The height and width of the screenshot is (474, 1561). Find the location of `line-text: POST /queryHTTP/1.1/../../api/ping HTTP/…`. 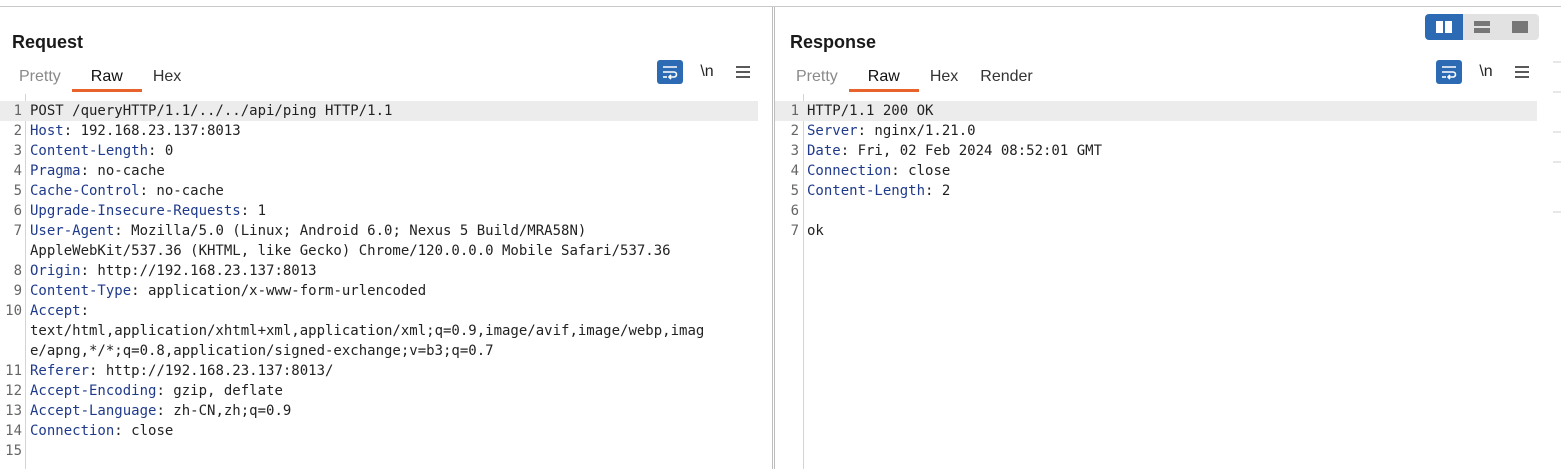

line-text: POST /queryHTTP/1.1/../../api/ping HTTP/… is located at coordinates (211, 111).